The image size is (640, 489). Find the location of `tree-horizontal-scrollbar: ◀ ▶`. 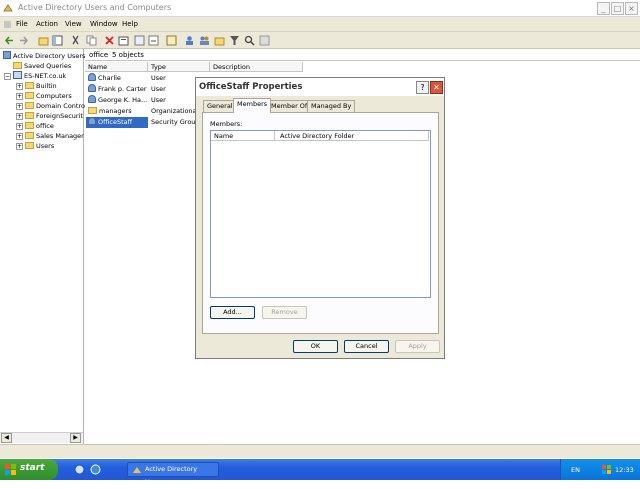

tree-horizontal-scrollbar: ◀ ▶ is located at coordinates (41, 437).